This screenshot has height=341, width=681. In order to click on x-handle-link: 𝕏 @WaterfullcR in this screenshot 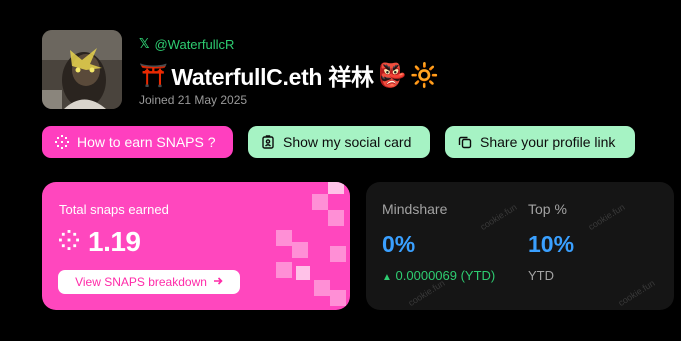, I will do `click(186, 44)`.